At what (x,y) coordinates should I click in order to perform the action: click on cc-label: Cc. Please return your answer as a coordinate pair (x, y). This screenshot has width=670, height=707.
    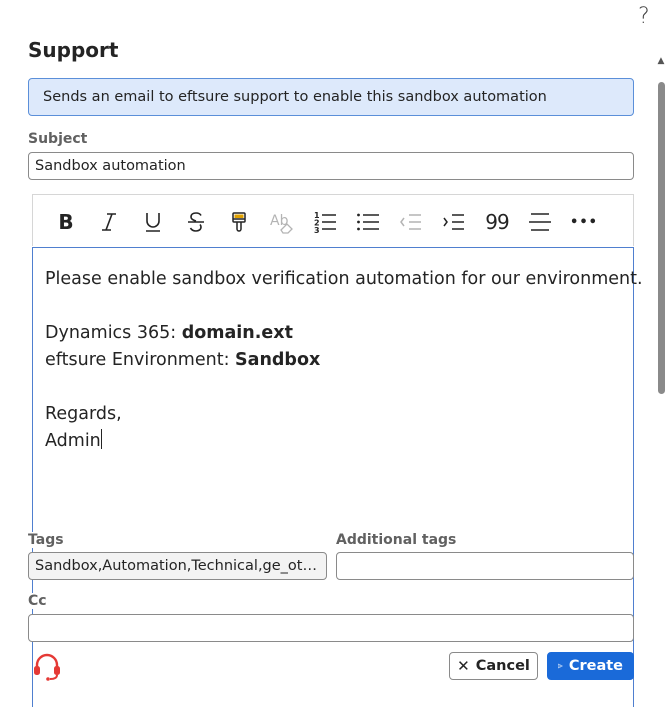
    Looking at the image, I should click on (37, 601).